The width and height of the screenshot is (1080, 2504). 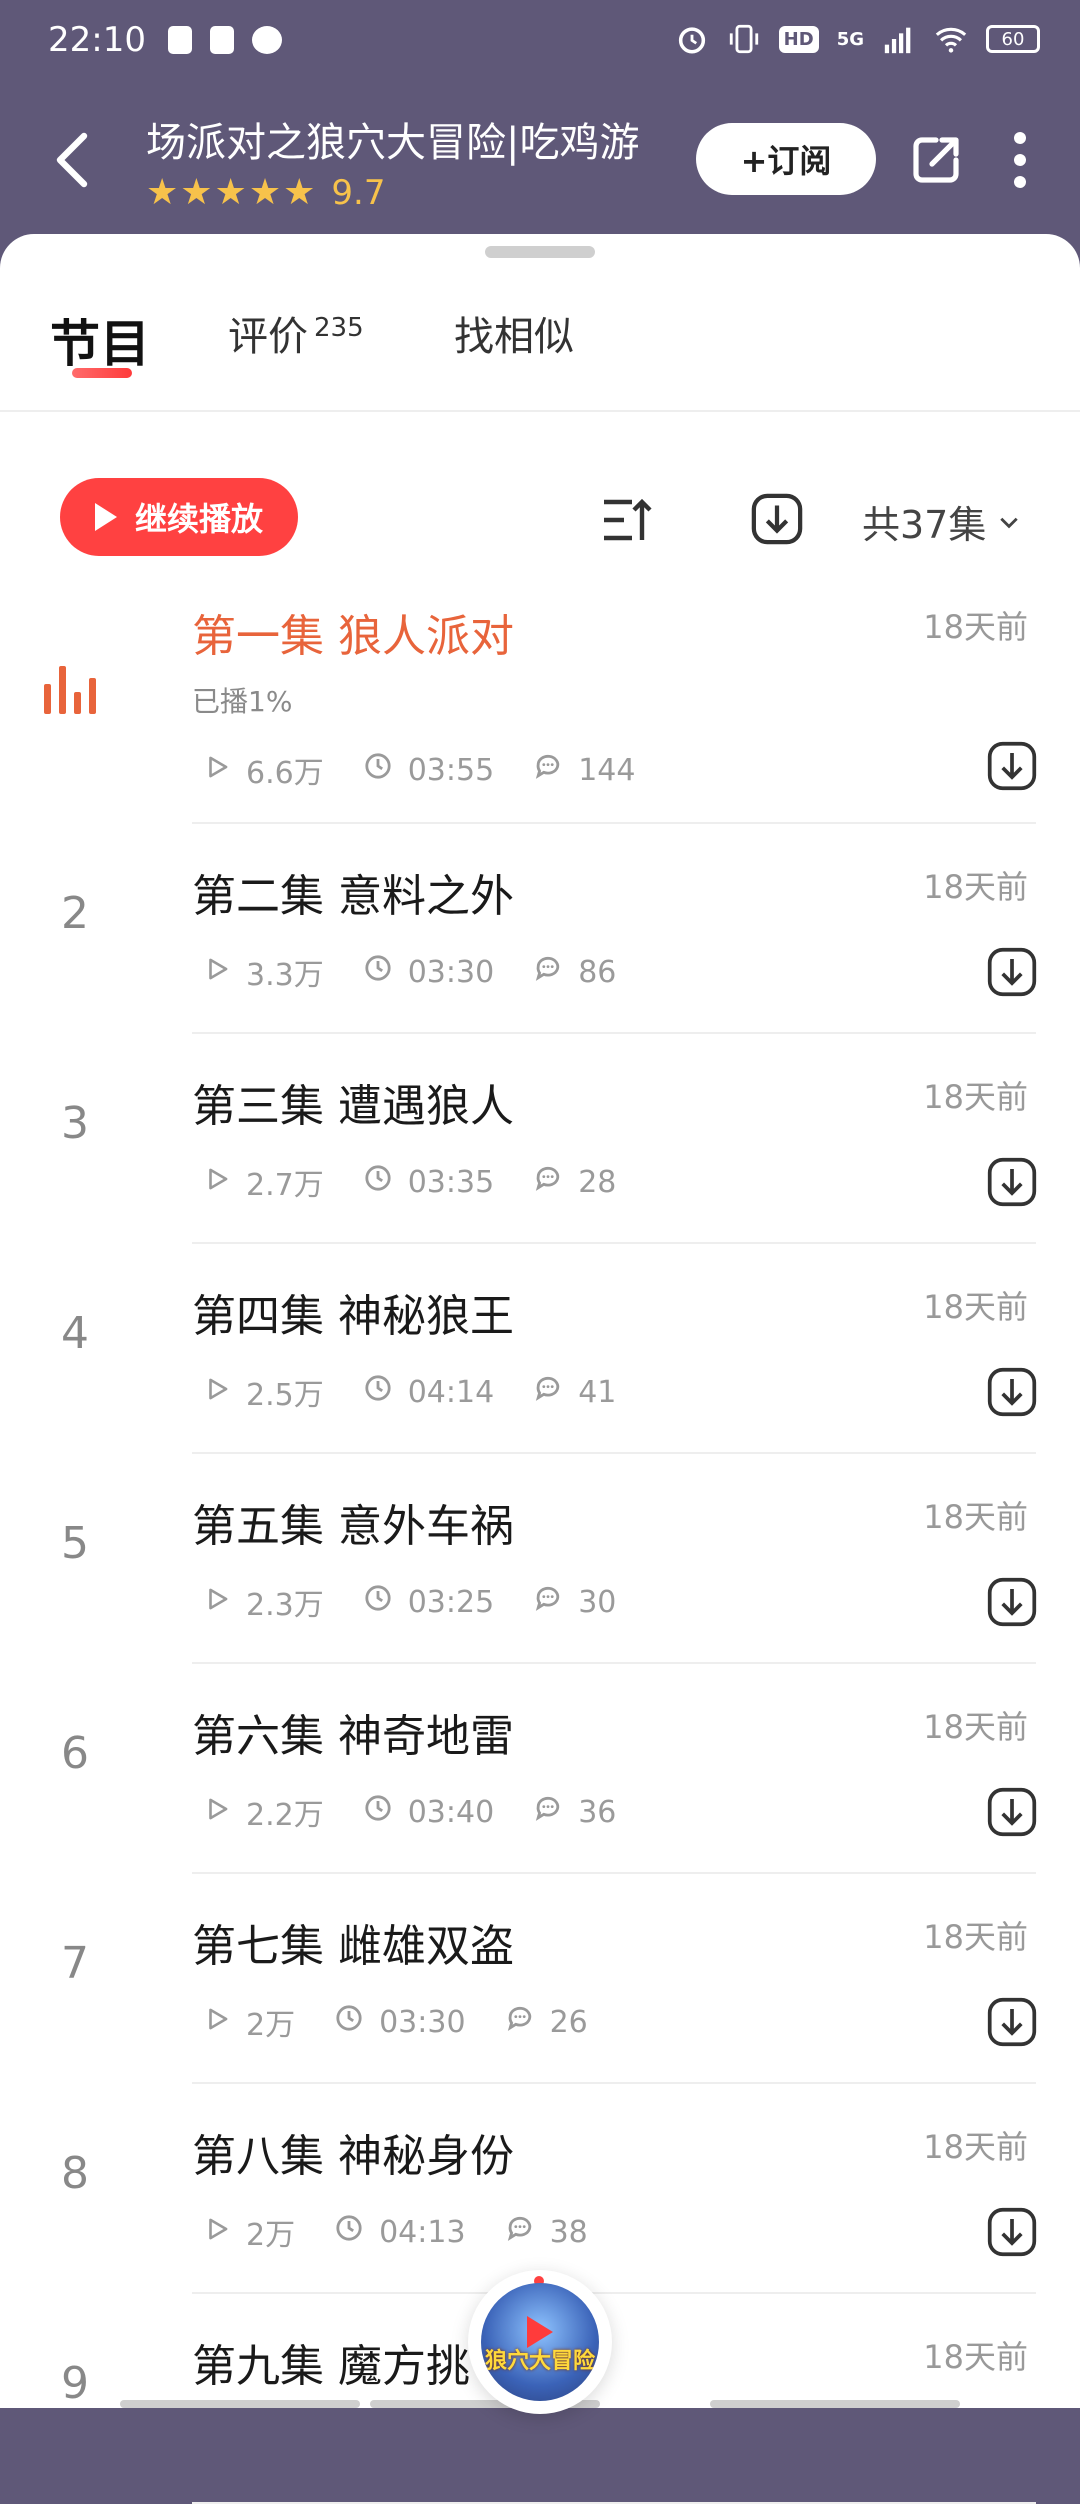 I want to click on episode-title: 第七集 雌雄双盗, so click(x=353, y=1942).